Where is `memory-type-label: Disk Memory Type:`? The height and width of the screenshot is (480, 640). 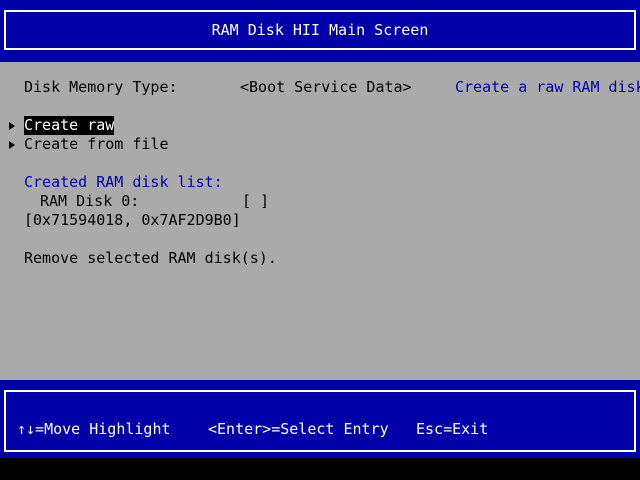
memory-type-label: Disk Memory Type: is located at coordinates (101, 87).